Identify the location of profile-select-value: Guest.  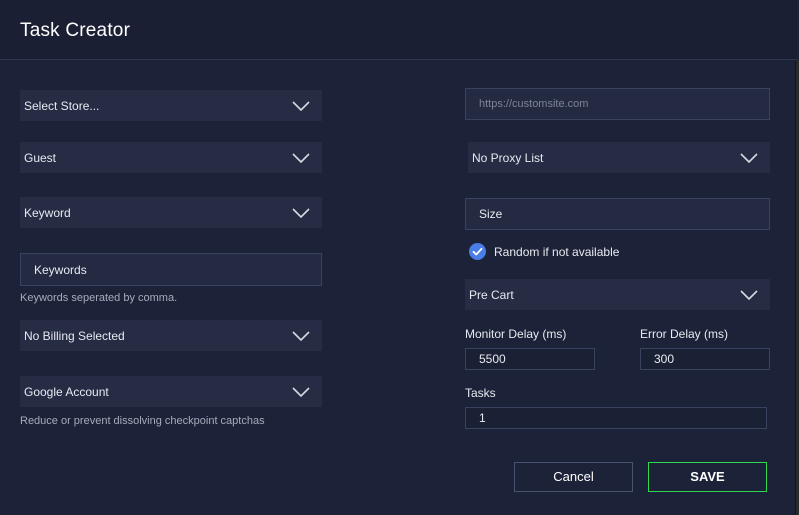
(40, 157).